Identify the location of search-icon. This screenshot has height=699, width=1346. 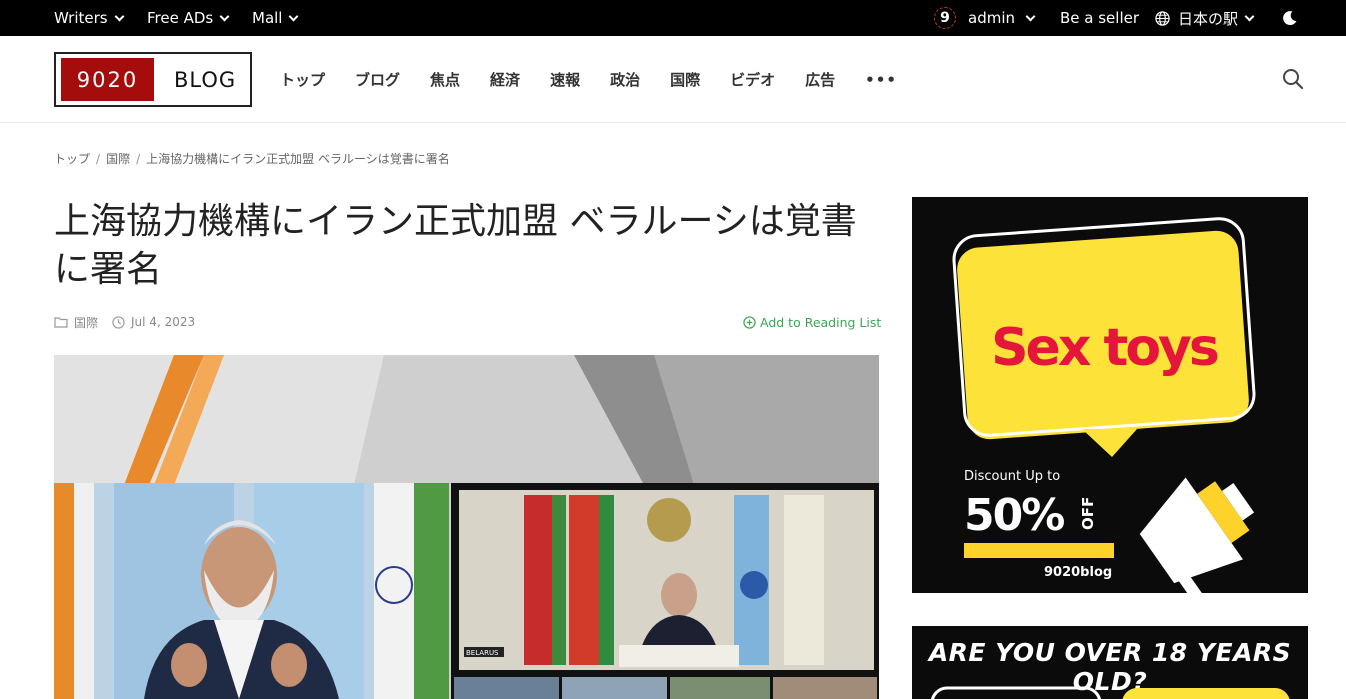
(1293, 79).